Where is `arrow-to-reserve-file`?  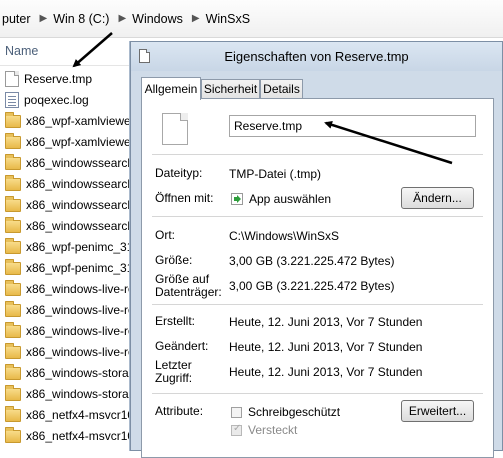 arrow-to-reserve-file is located at coordinates (92, 50).